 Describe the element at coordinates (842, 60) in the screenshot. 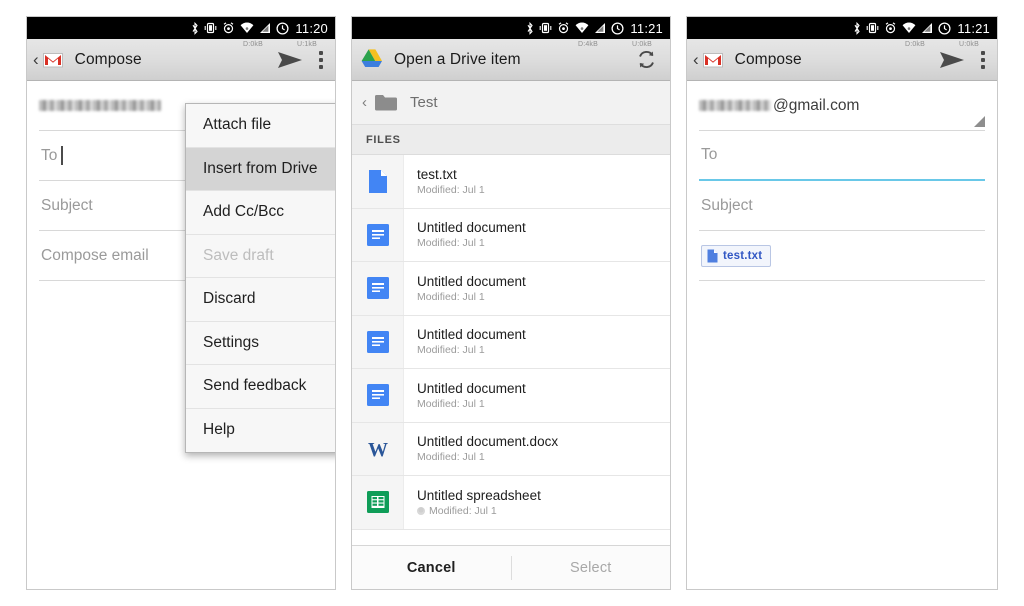

I see `action-bar: ‹ Compose D:0kB U:0kB` at that location.